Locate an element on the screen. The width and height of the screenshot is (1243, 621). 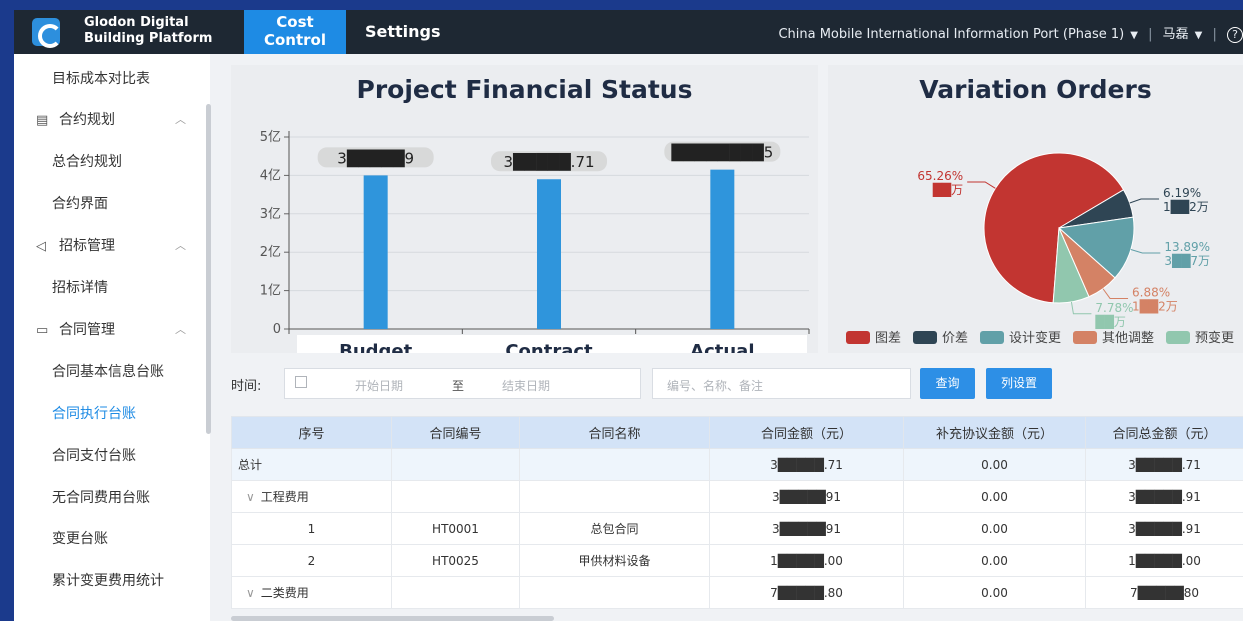
date-separator: 至 is located at coordinates (458, 386).